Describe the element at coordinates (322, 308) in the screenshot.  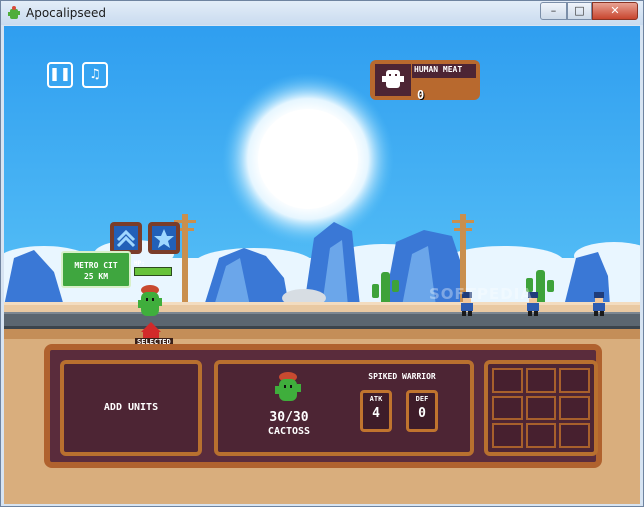
I see `sidewalk` at that location.